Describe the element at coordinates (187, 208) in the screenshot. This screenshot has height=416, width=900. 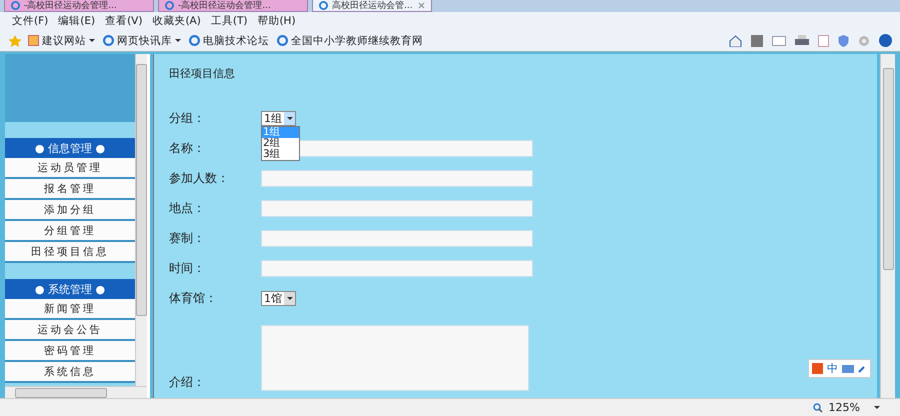
I see `field-label: 地点：` at that location.